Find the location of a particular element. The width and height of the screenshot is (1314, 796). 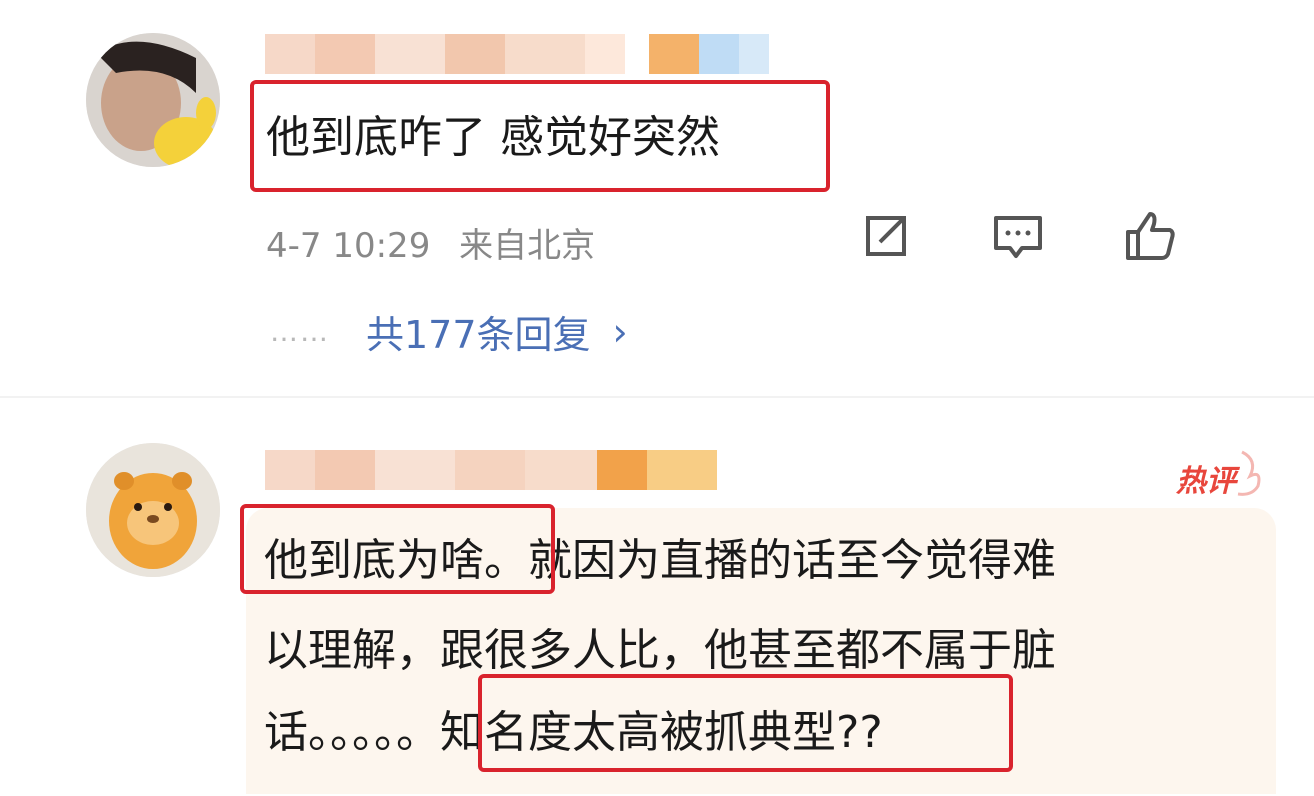

comment-meta: 4-7 10:29 来自北京 is located at coordinates (430, 242).